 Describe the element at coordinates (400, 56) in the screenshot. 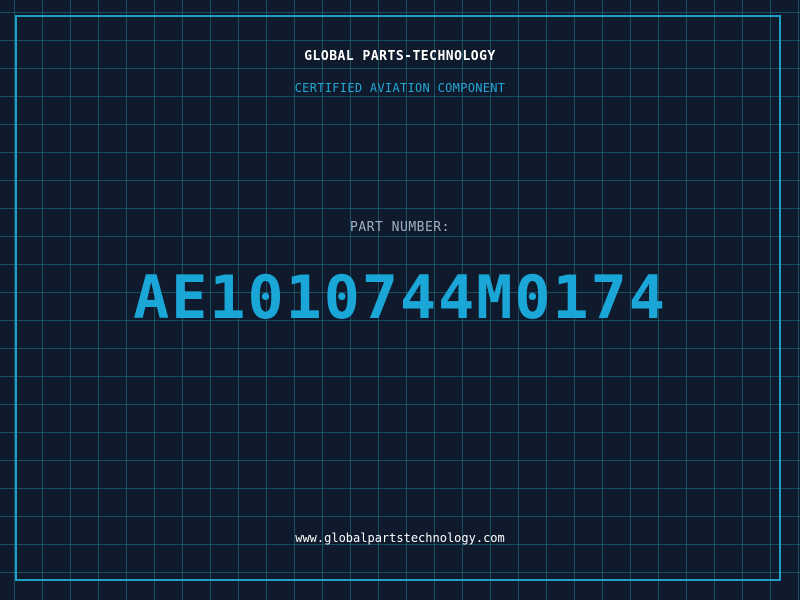

I see `company-name: GLOBAL PARTS-TECHNOLOGY` at that location.